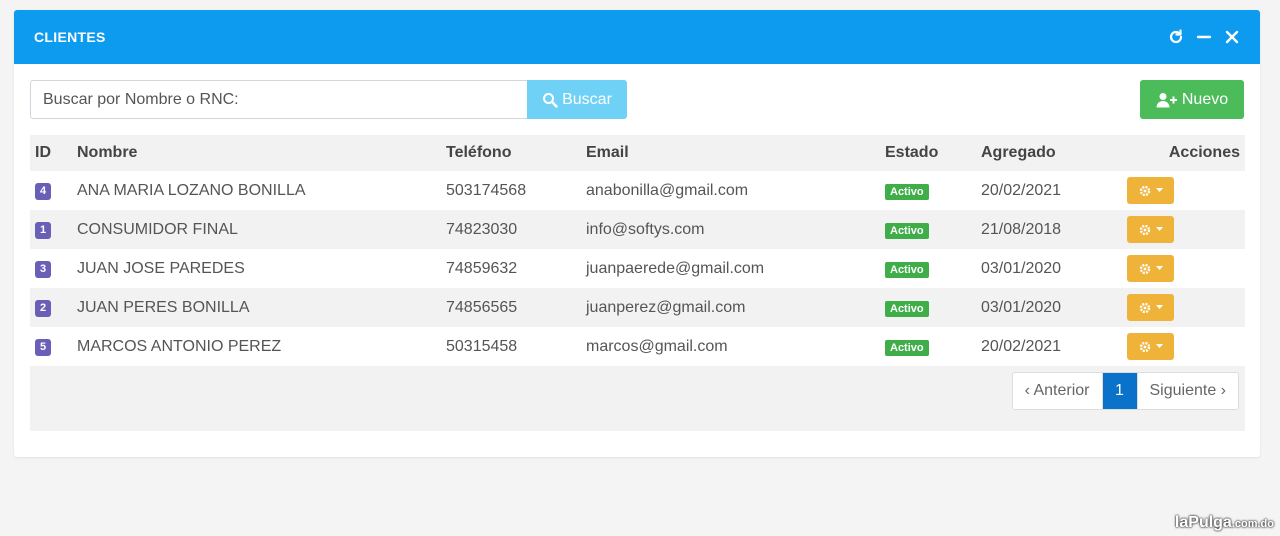 The width and height of the screenshot is (1280, 536). What do you see at coordinates (1166, 99) in the screenshot?
I see `add-user-icon` at bounding box center [1166, 99].